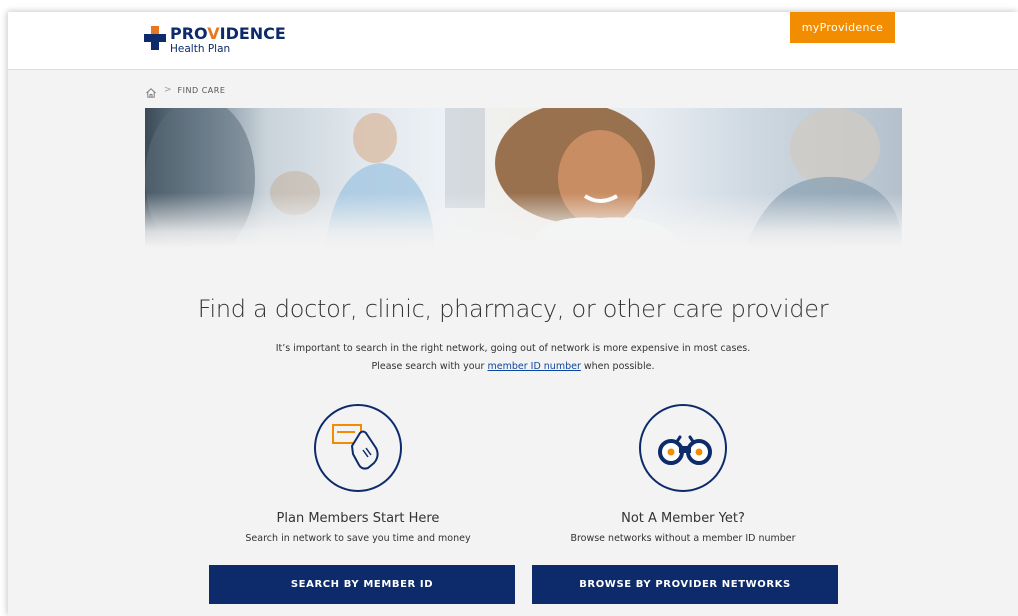 The width and height of the screenshot is (1018, 616). I want to click on site-header: PROVIDENCE Health Plan myProvidence, so click(513, 41).